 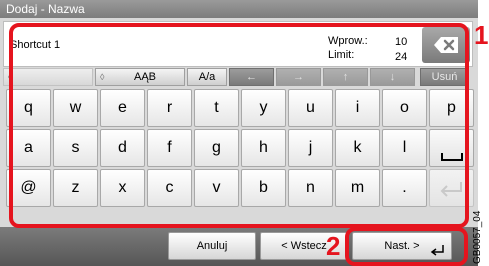 What do you see at coordinates (239, 9) in the screenshot?
I see `window-title: Dodaj - Nazwa` at bounding box center [239, 9].